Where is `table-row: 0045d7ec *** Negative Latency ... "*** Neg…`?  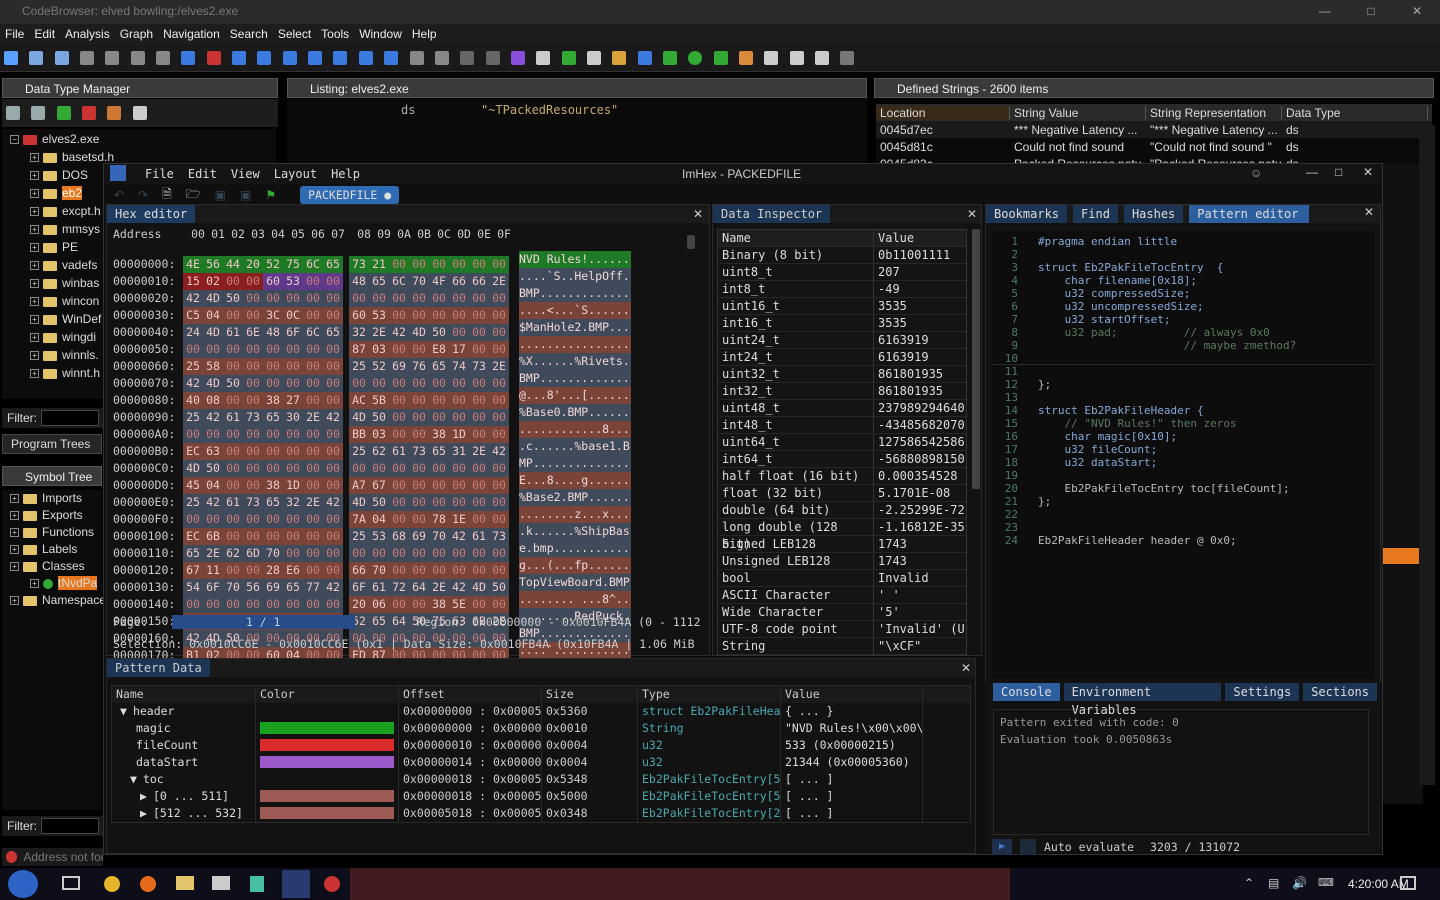 table-row: 0045d7ec *** Negative Latency ... "*** Neg… is located at coordinates (1154, 129).